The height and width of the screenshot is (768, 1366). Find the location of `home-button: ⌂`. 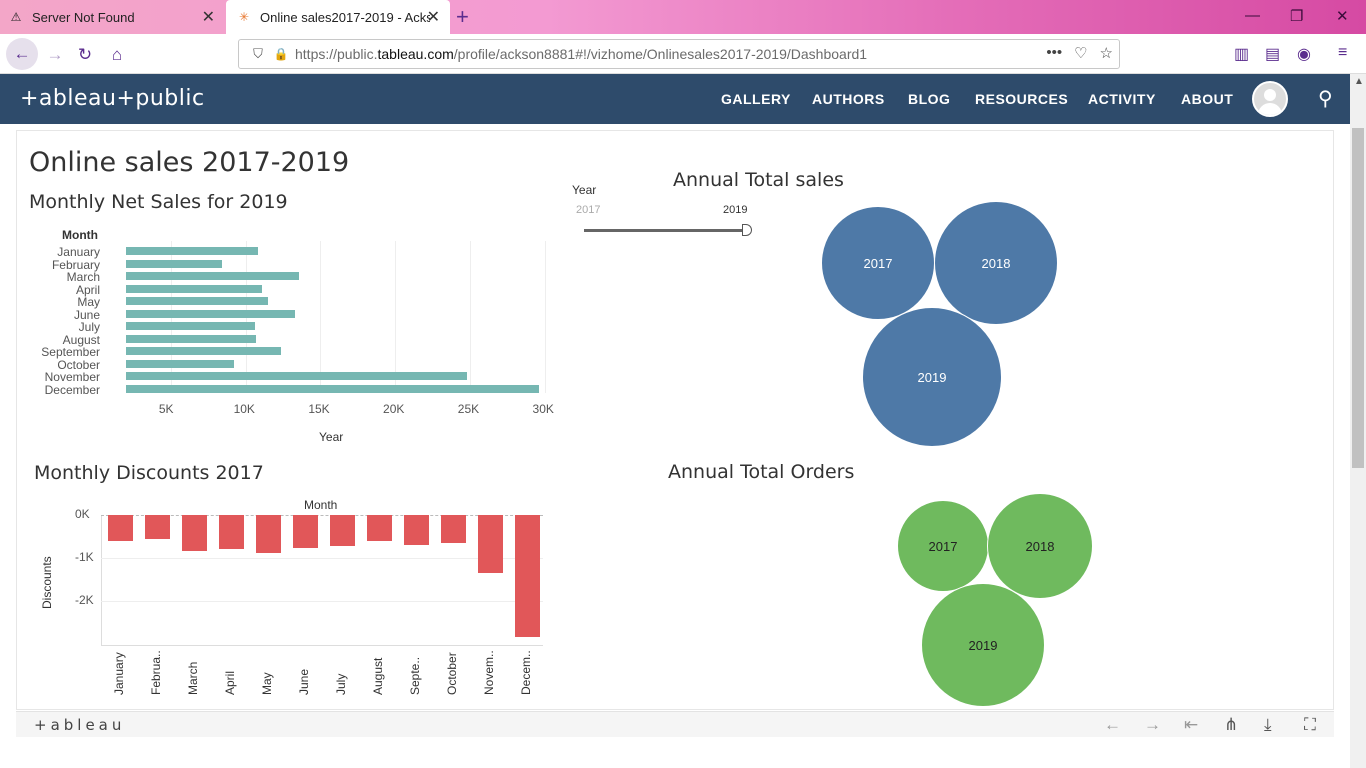

home-button: ⌂ is located at coordinates (117, 55).